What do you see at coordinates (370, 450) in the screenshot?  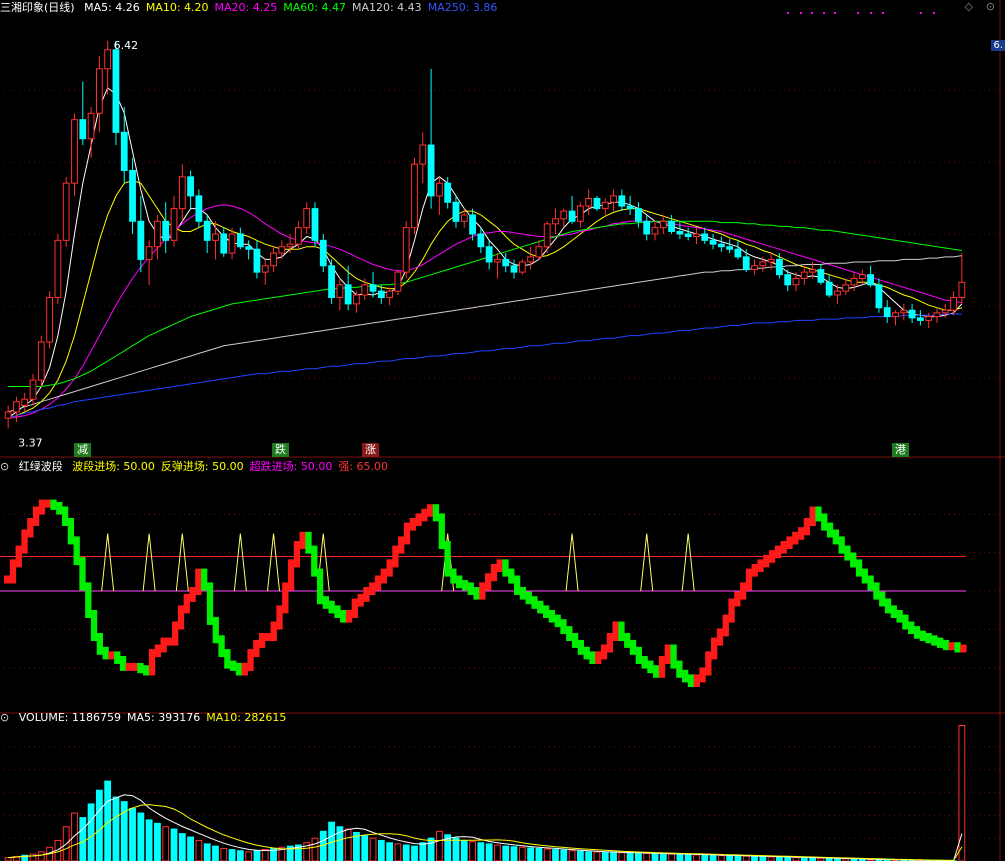 I see `event-tag: 涨` at bounding box center [370, 450].